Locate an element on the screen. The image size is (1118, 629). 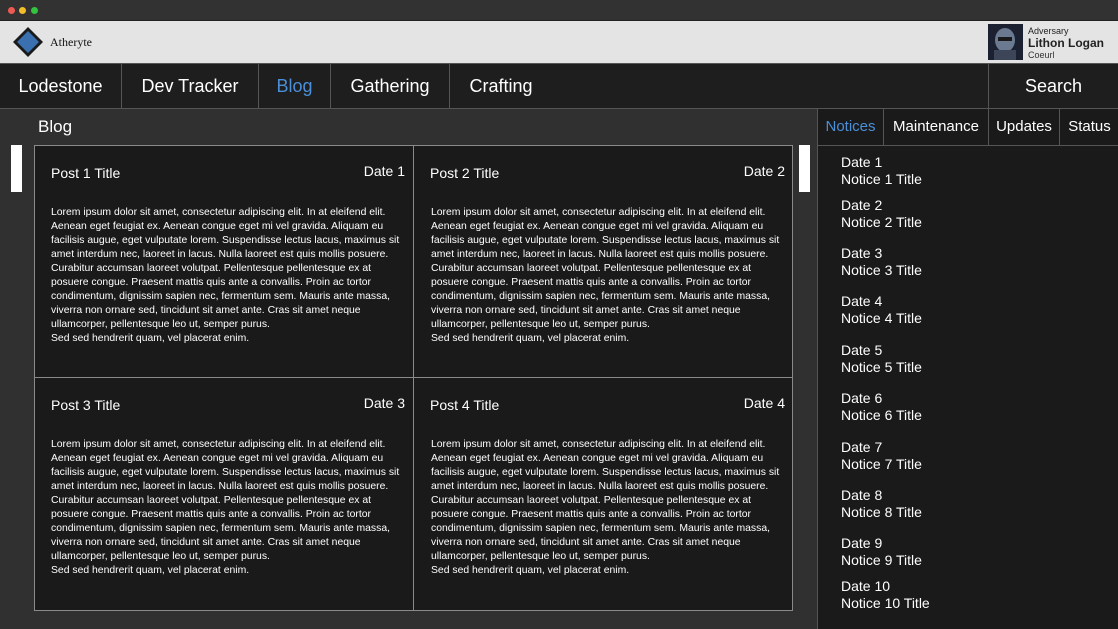
nav-item-dev-tracker: Dev Tracker is located at coordinates (190, 86).